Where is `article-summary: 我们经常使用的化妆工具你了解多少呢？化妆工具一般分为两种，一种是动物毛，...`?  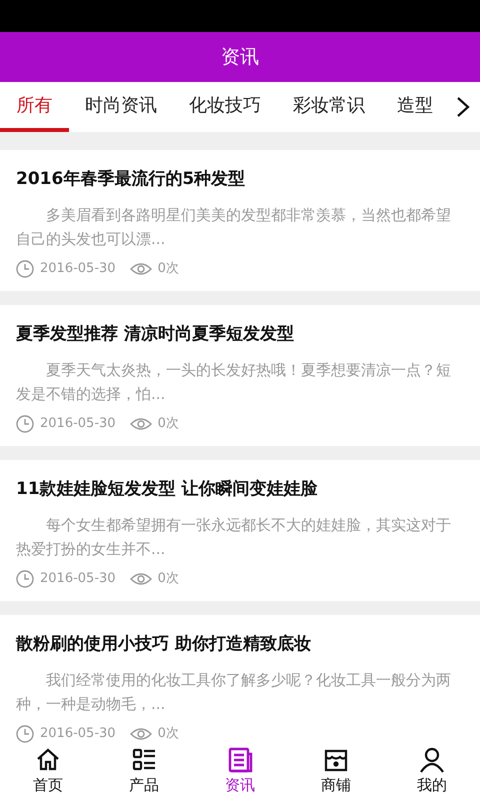
article-summary: 我们经常使用的化妆工具你了解多少呢？化妆工具一般分为两种，一种是动物毛，... is located at coordinates (234, 692).